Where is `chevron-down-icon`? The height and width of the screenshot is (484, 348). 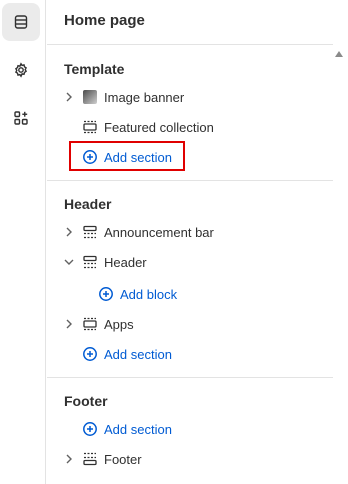 chevron-down-icon is located at coordinates (69, 262).